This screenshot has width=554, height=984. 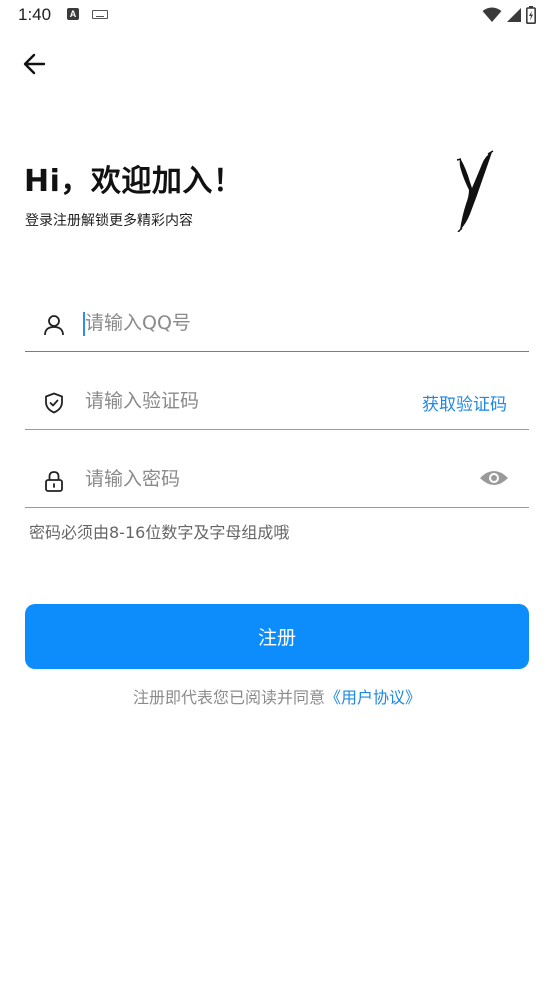 I want to click on shield-check-icon, so click(x=54, y=403).